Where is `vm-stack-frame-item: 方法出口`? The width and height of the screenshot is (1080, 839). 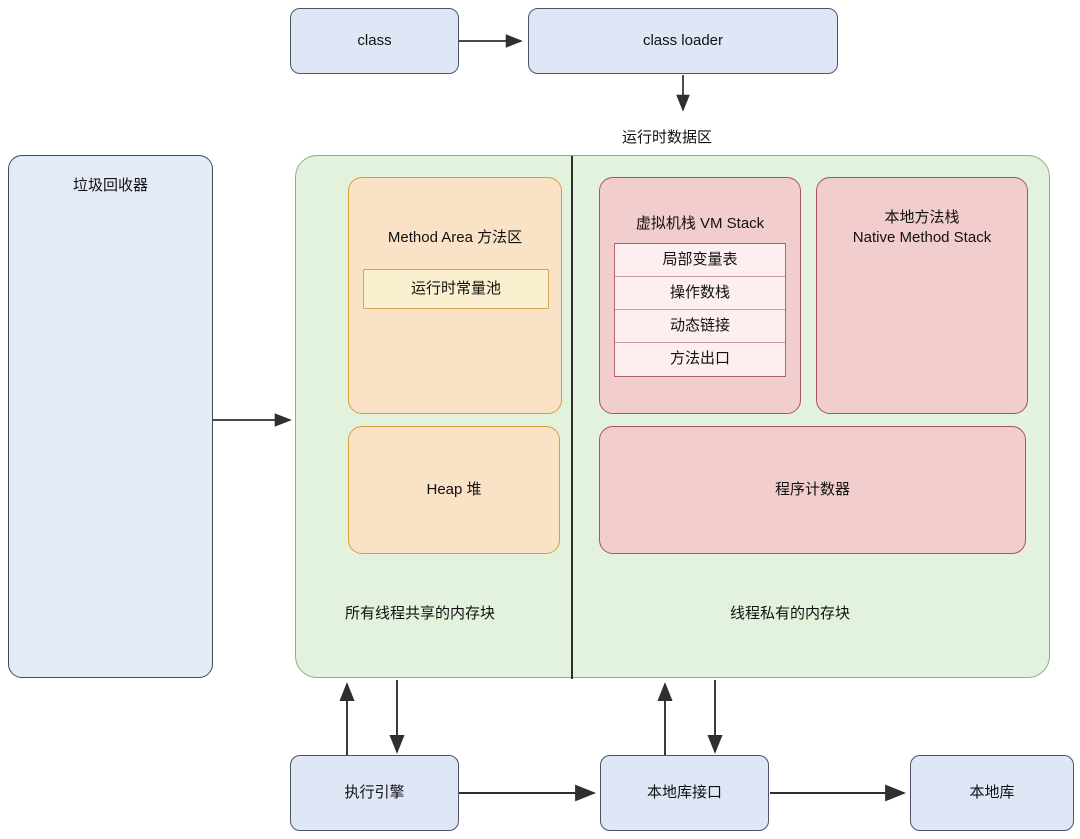 vm-stack-frame-item: 方法出口 is located at coordinates (700, 359).